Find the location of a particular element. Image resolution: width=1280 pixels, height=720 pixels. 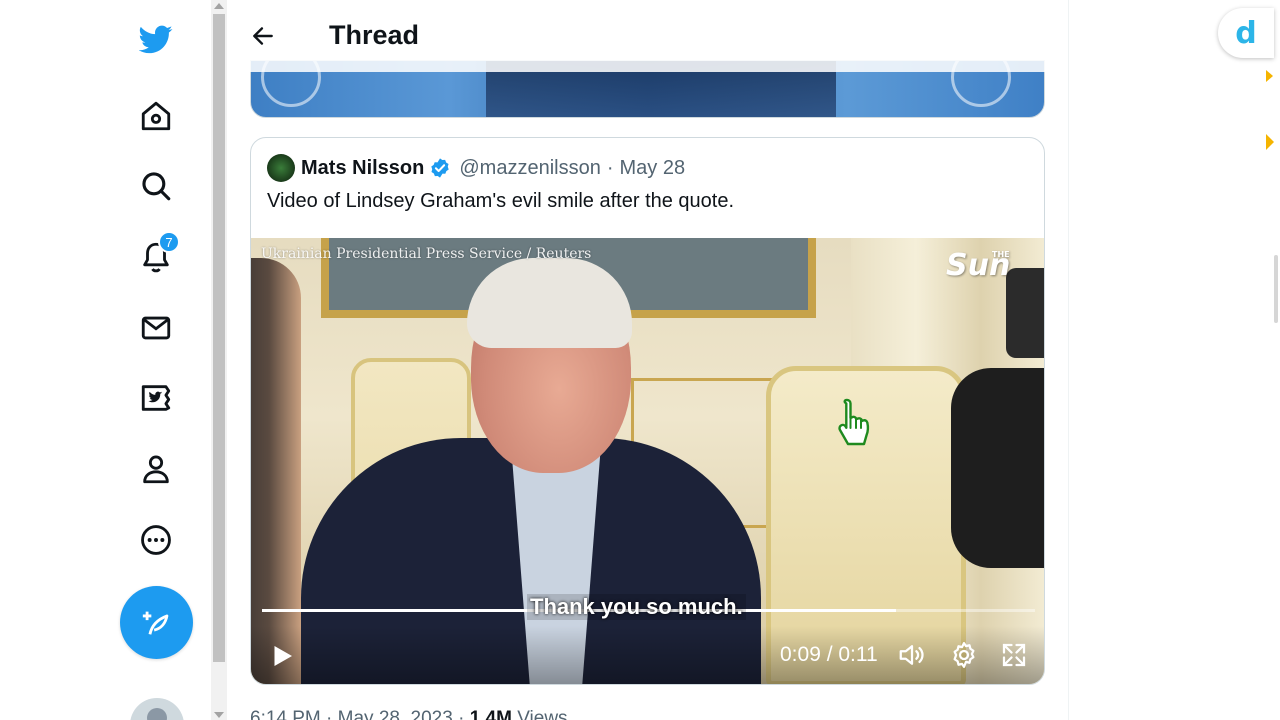

tweet-date: May 28 is located at coordinates (653, 168).